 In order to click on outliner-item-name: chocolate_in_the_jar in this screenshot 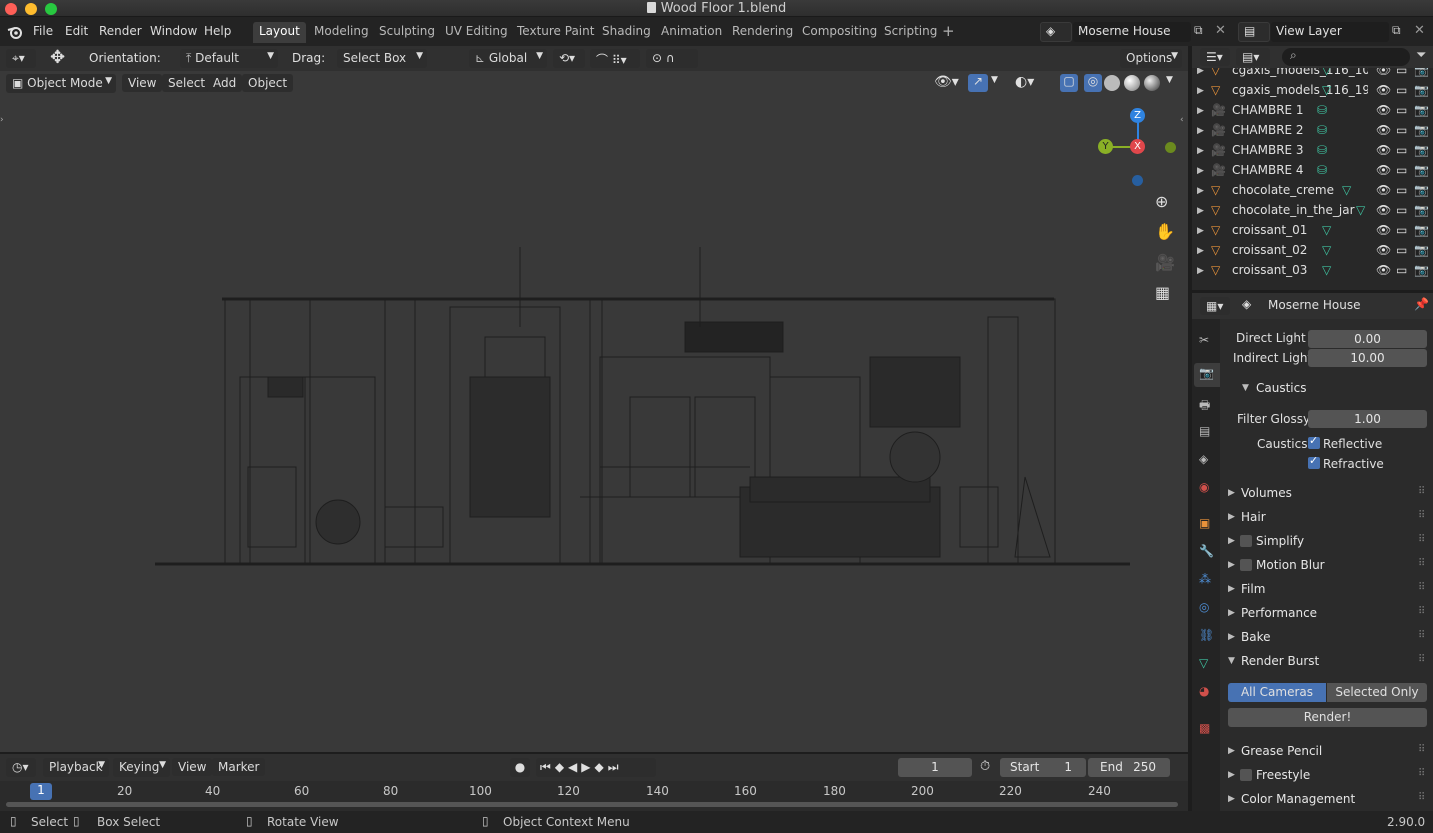, I will do `click(1293, 210)`.